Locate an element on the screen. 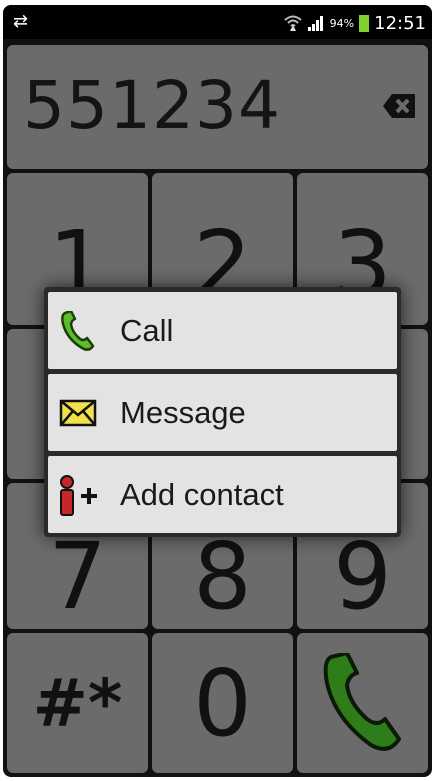  envelope-icon is located at coordinates (78, 412).